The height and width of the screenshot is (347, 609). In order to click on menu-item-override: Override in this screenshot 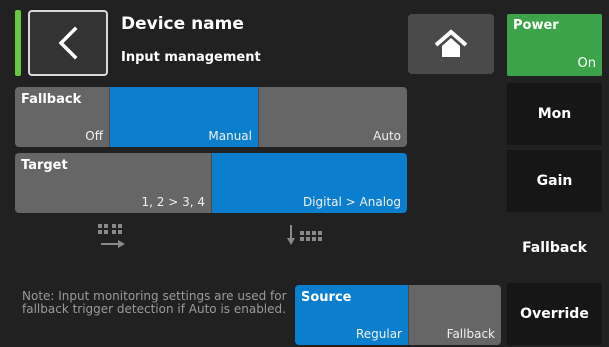, I will do `click(554, 314)`.